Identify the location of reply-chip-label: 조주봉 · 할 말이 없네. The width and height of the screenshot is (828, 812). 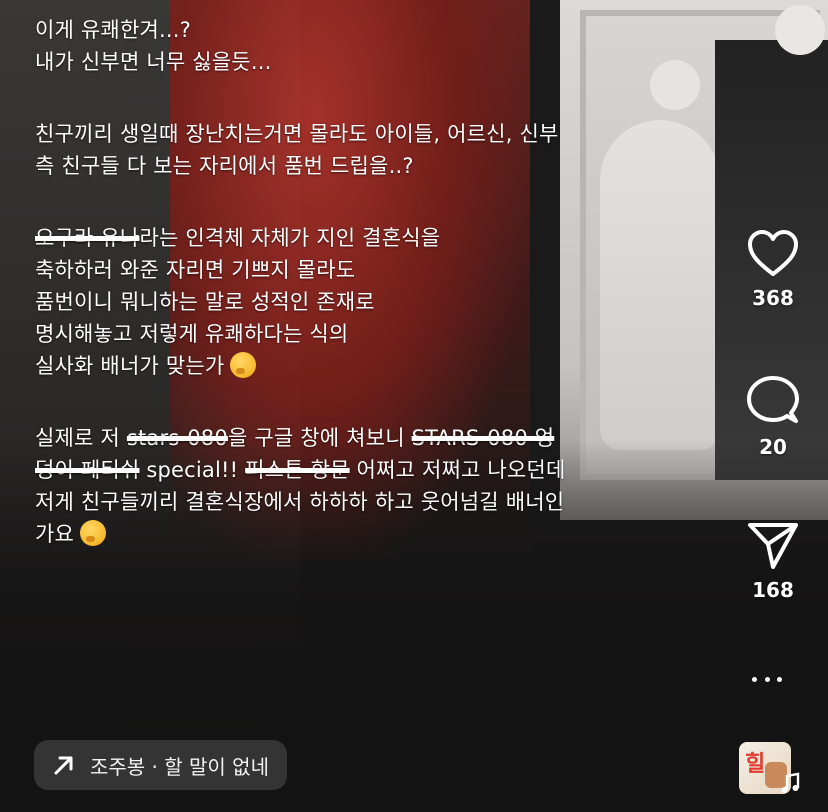
(179, 766).